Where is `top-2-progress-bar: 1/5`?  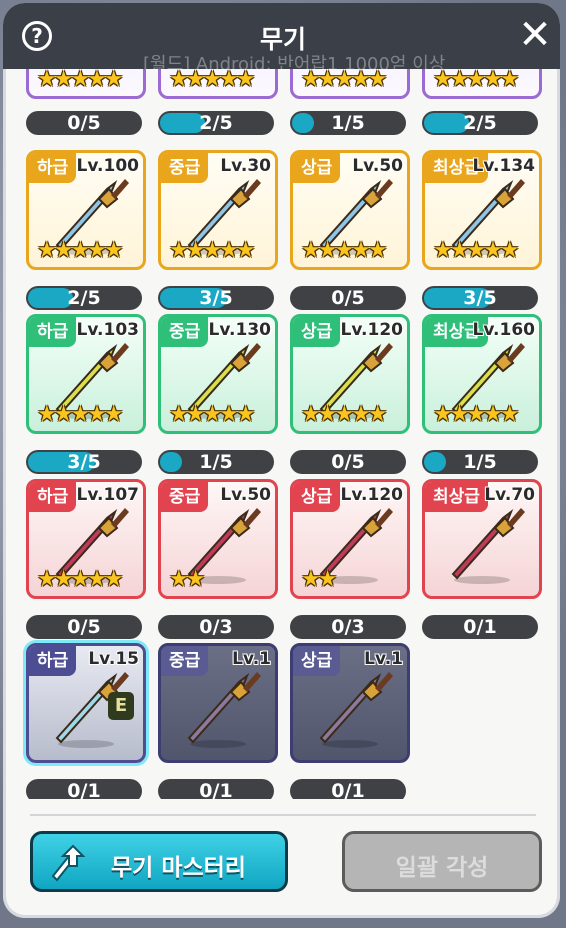
top-2-progress-bar: 1/5 is located at coordinates (348, 123).